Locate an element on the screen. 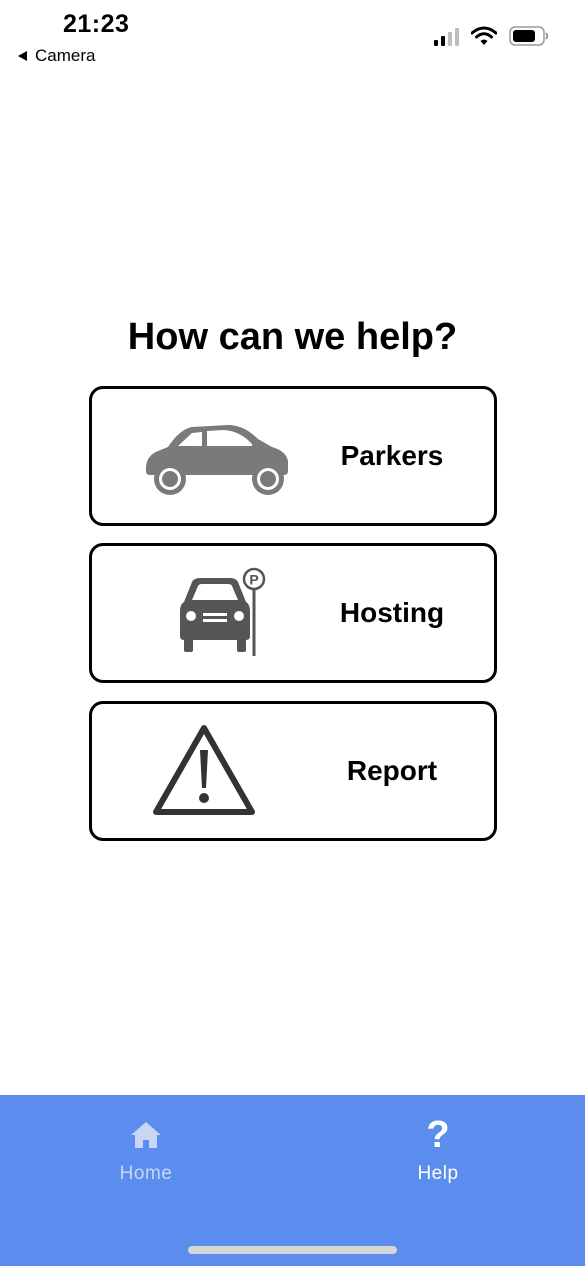 This screenshot has height=1266, width=585. status-bar: 21:23 Camera is located at coordinates (292, 40).